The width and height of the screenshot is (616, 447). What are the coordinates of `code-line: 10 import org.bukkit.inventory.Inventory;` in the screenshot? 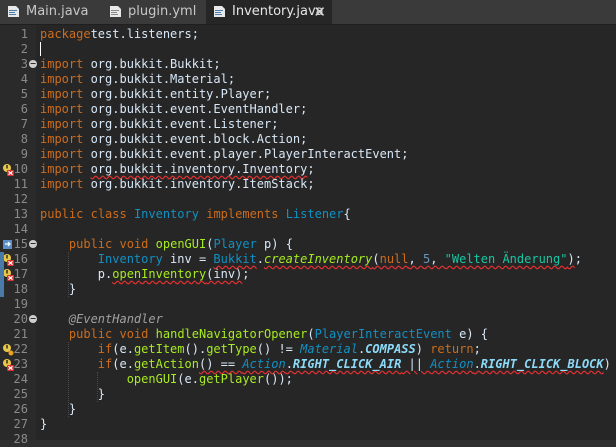 It's located at (308, 169).